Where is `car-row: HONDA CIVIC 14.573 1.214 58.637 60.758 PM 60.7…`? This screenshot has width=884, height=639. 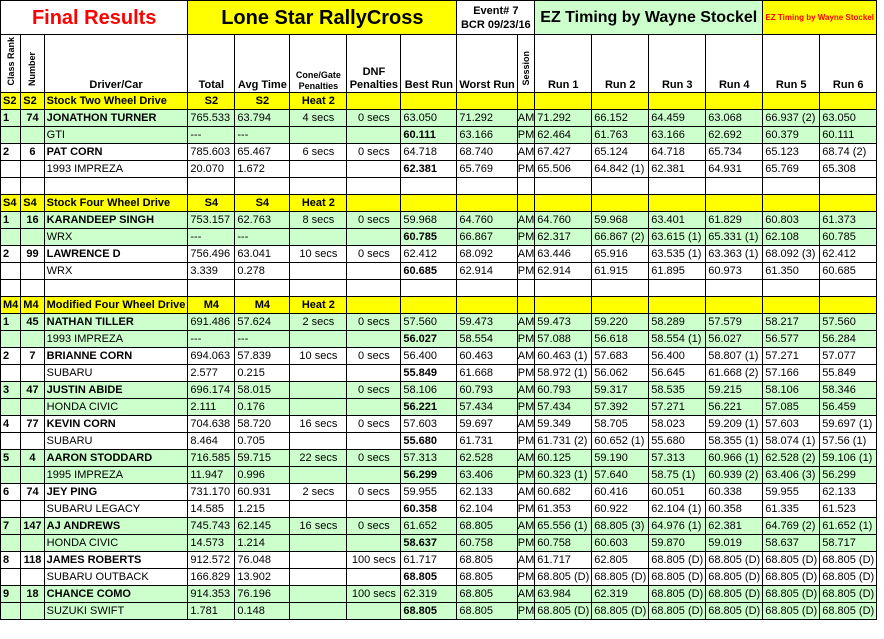
car-row: HONDA CIVIC 14.573 1.214 58.637 60.758 PM 60.7… is located at coordinates (439, 542).